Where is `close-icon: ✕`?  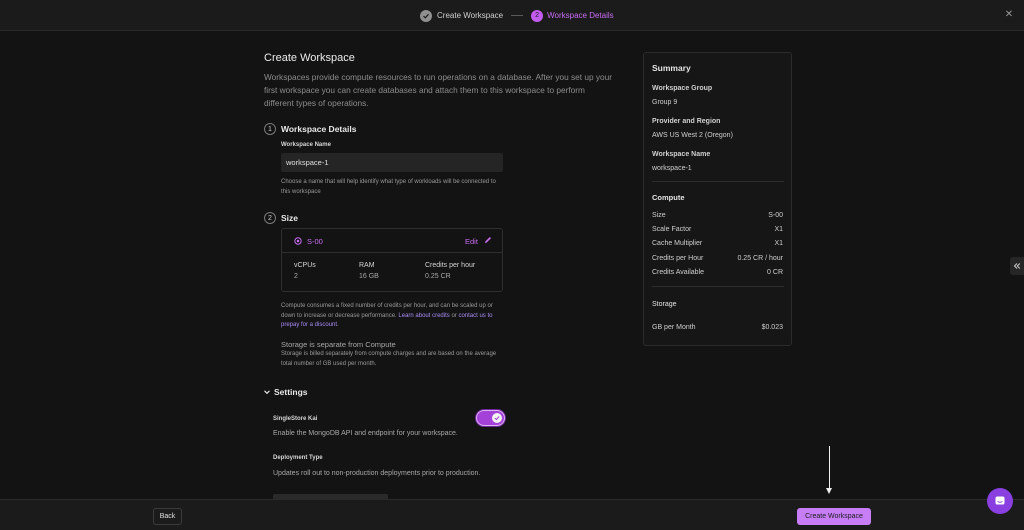 close-icon: ✕ is located at coordinates (1009, 15).